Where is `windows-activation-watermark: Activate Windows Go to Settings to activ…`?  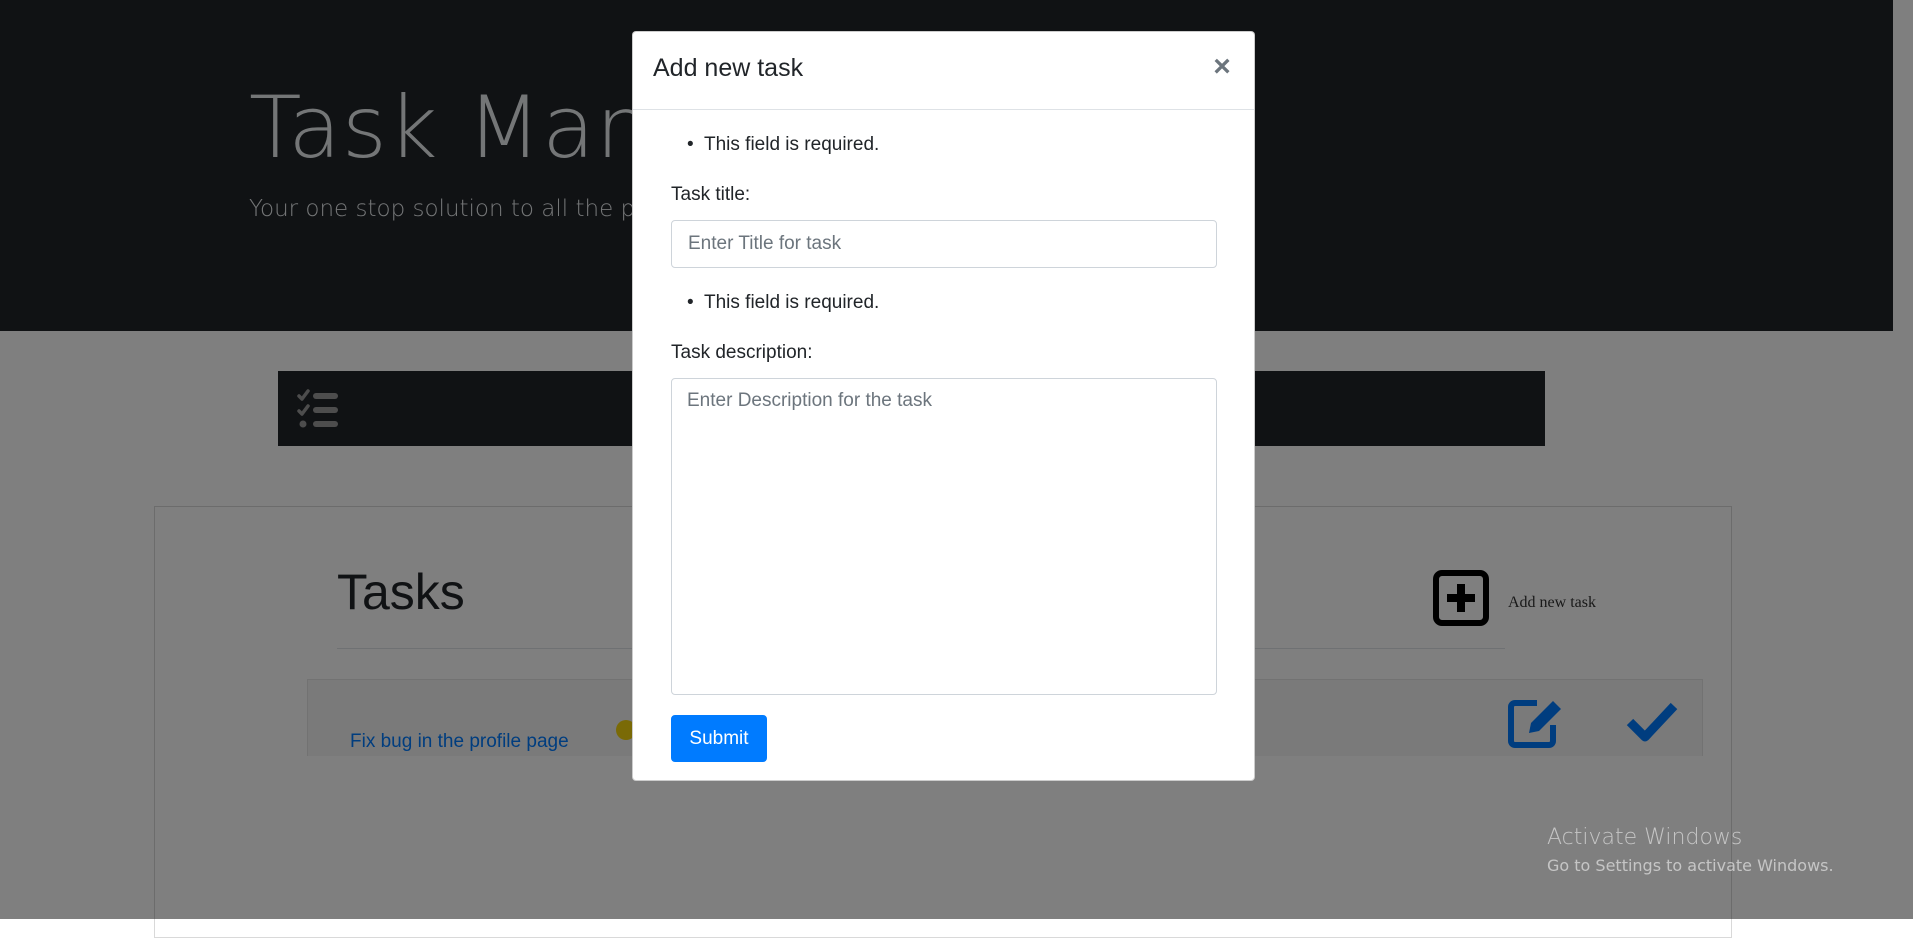 windows-activation-watermark: Activate Windows Go to Settings to activ… is located at coordinates (1690, 850).